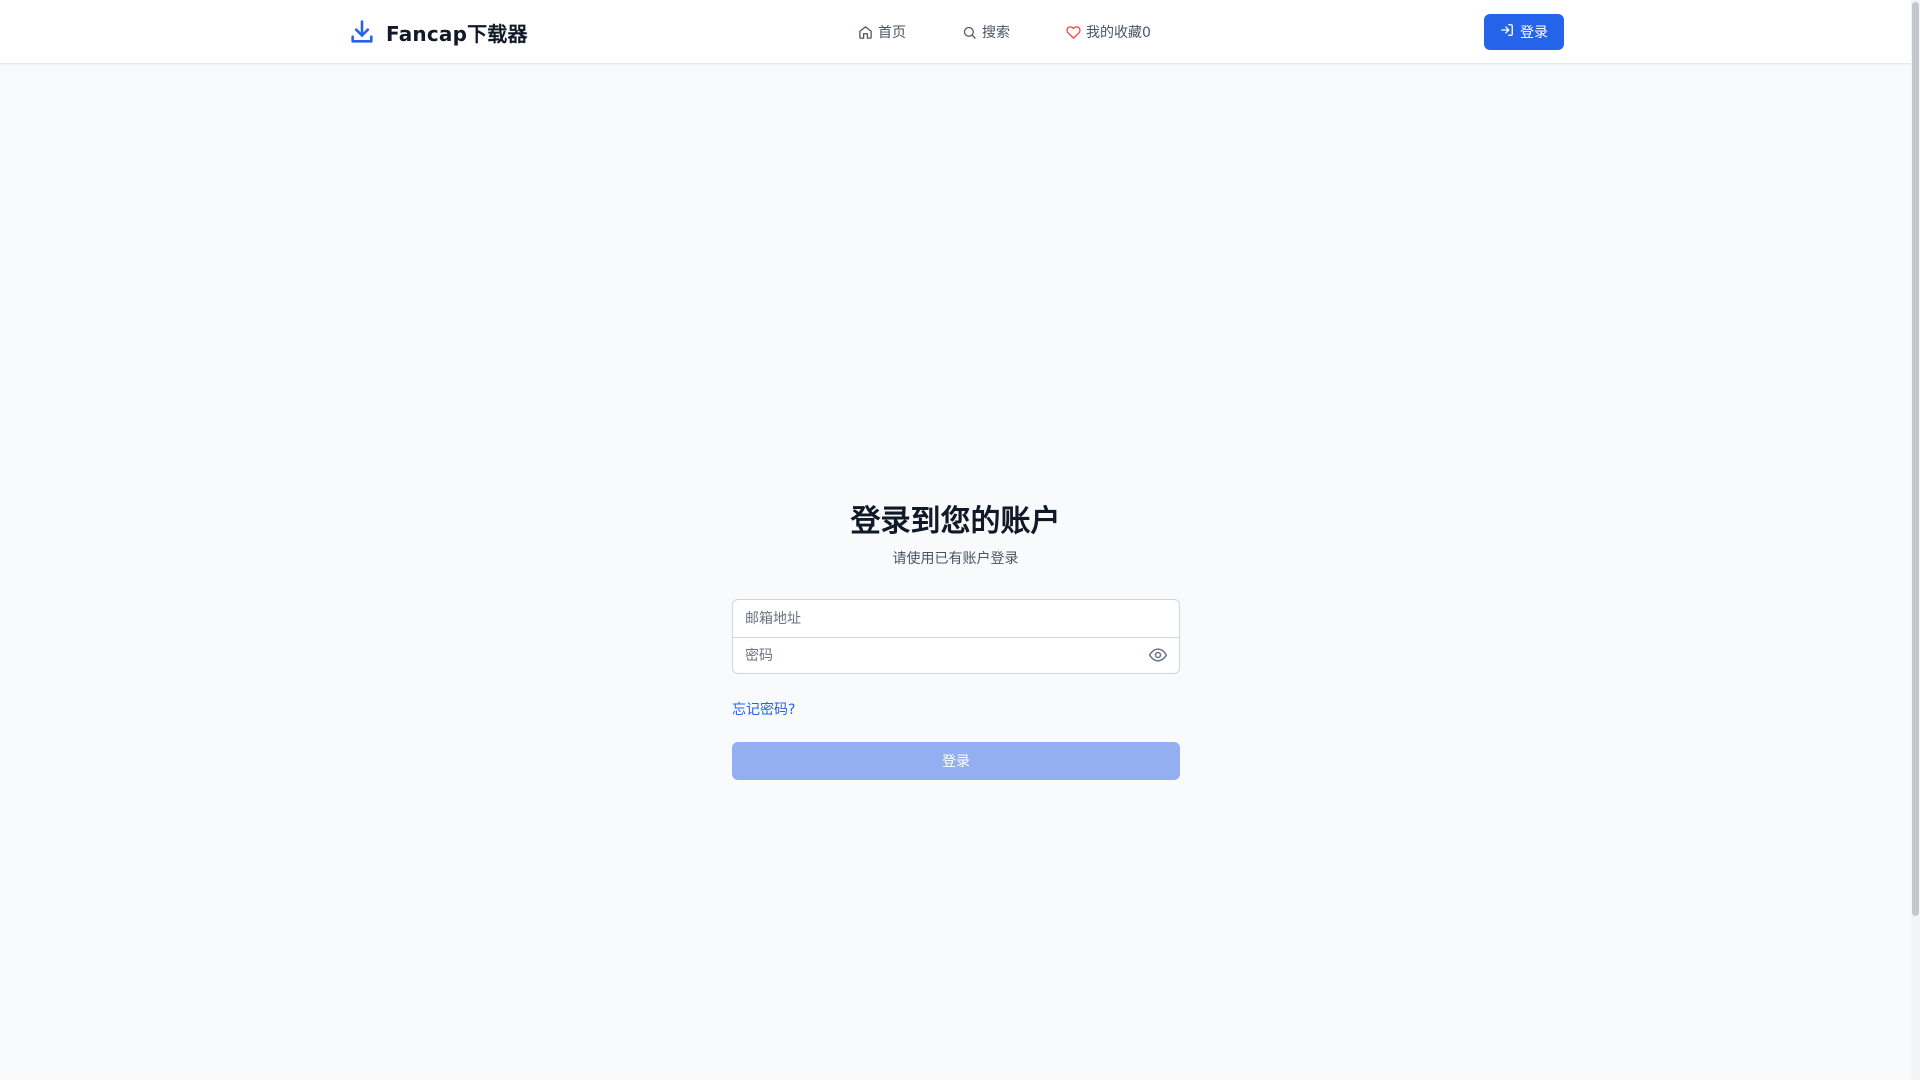 Image resolution: width=1920 pixels, height=1080 pixels. Describe the element at coordinates (1158, 655) in the screenshot. I see `eye-icon` at that location.